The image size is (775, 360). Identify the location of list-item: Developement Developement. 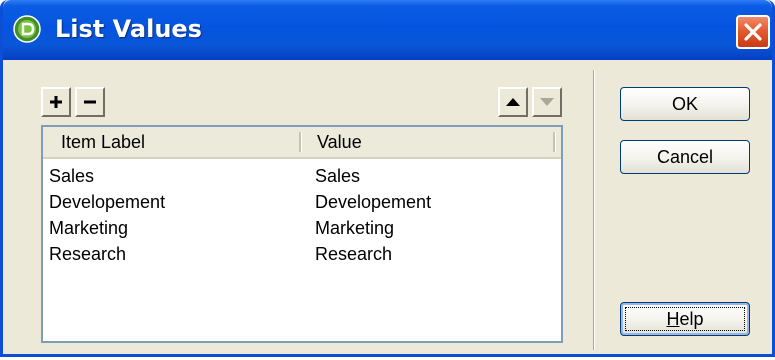
(302, 202).